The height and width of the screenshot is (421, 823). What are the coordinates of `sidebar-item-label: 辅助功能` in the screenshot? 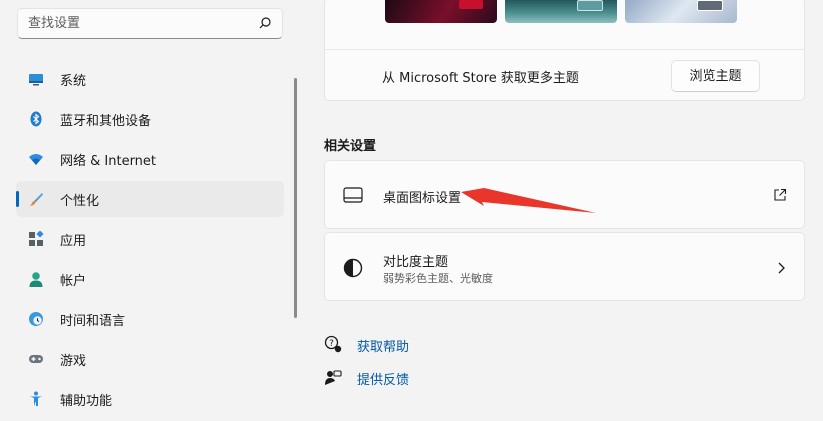 It's located at (86, 401).